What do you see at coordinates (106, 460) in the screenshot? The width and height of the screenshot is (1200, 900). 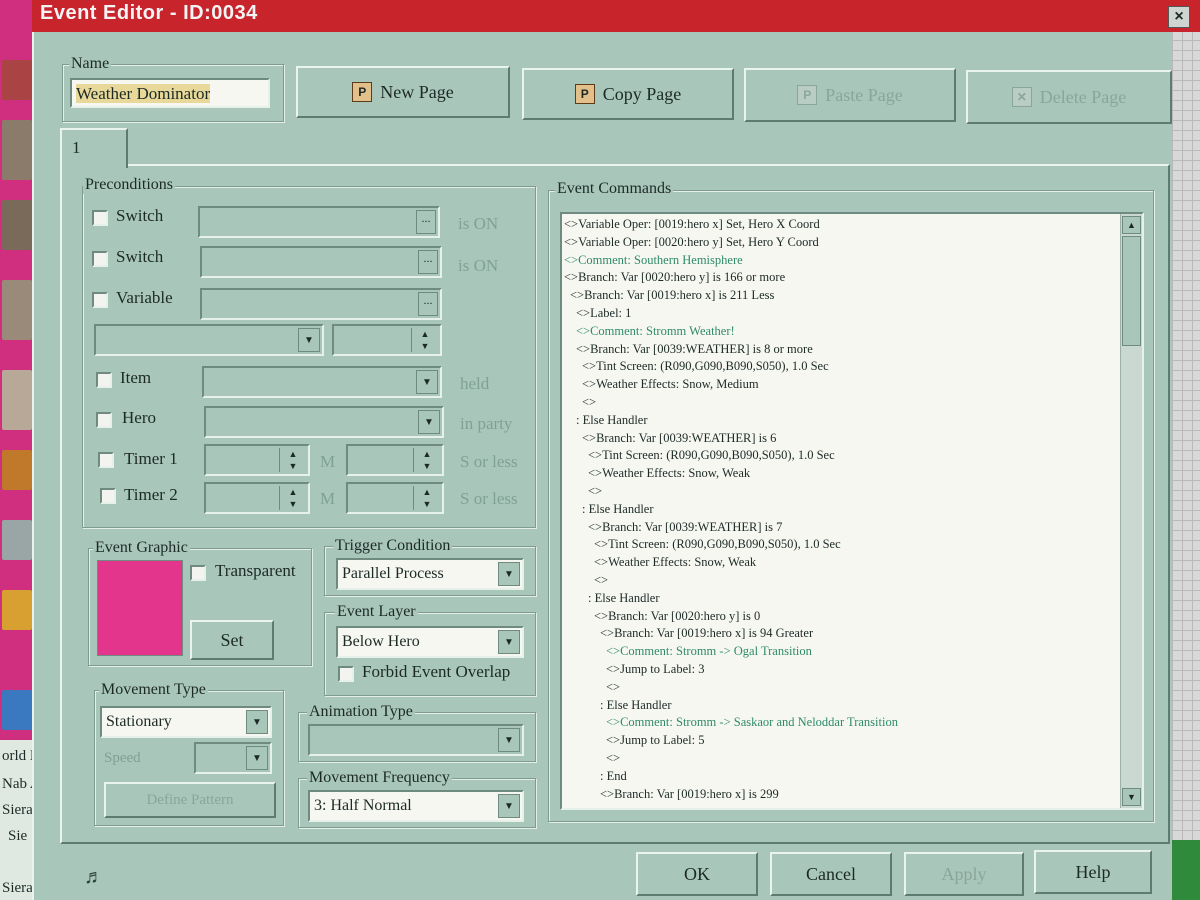 I see `timer1-checkbox` at bounding box center [106, 460].